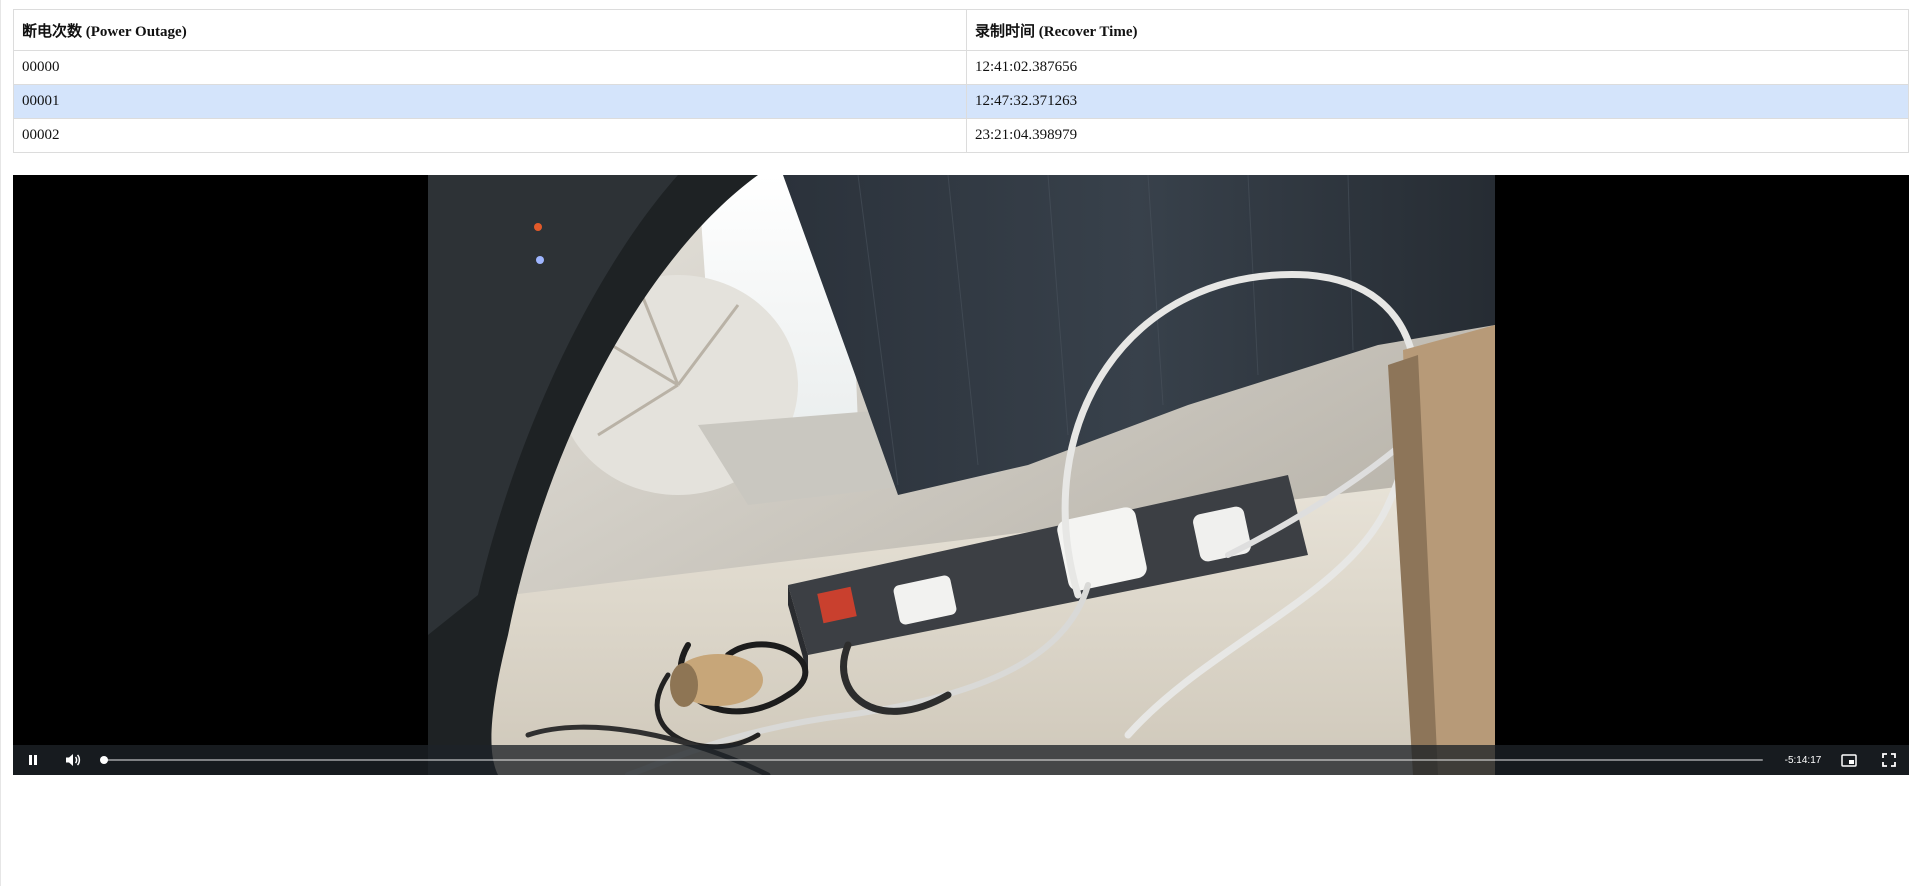  What do you see at coordinates (1437, 30) in the screenshot?
I see `column-header-recover-time: 录制时间 (Recover Time)` at bounding box center [1437, 30].